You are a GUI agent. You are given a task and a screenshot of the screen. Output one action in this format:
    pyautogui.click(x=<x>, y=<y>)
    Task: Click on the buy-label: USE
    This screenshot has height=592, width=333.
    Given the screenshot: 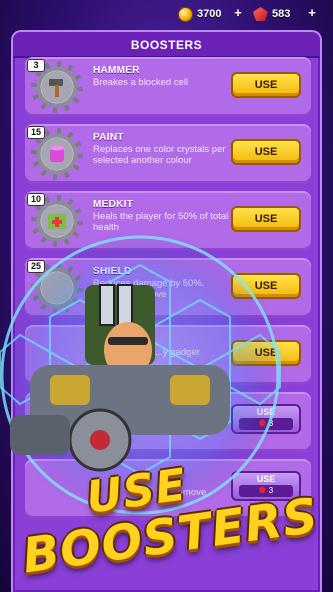 What is the action you would take?
    pyautogui.click(x=266, y=412)
    